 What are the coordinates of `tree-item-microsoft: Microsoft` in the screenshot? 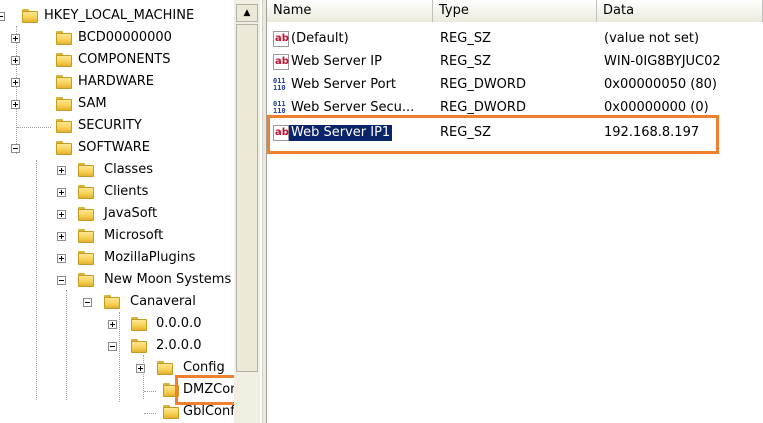 It's located at (117, 237).